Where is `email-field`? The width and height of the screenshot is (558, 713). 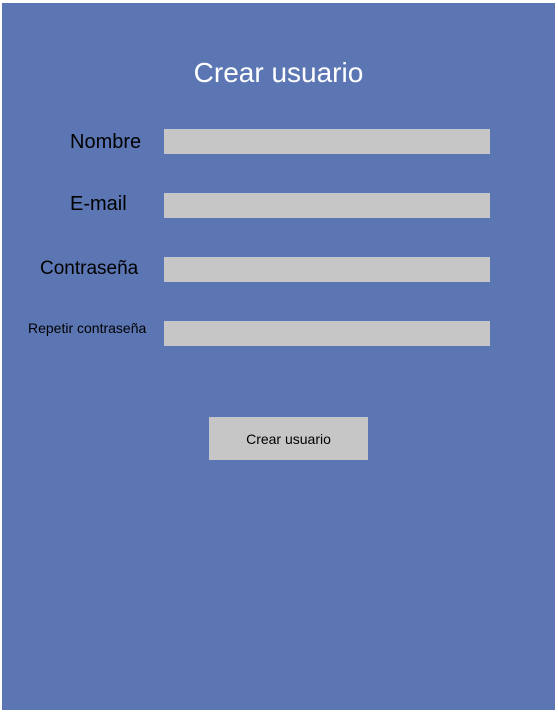
email-field is located at coordinates (327, 205).